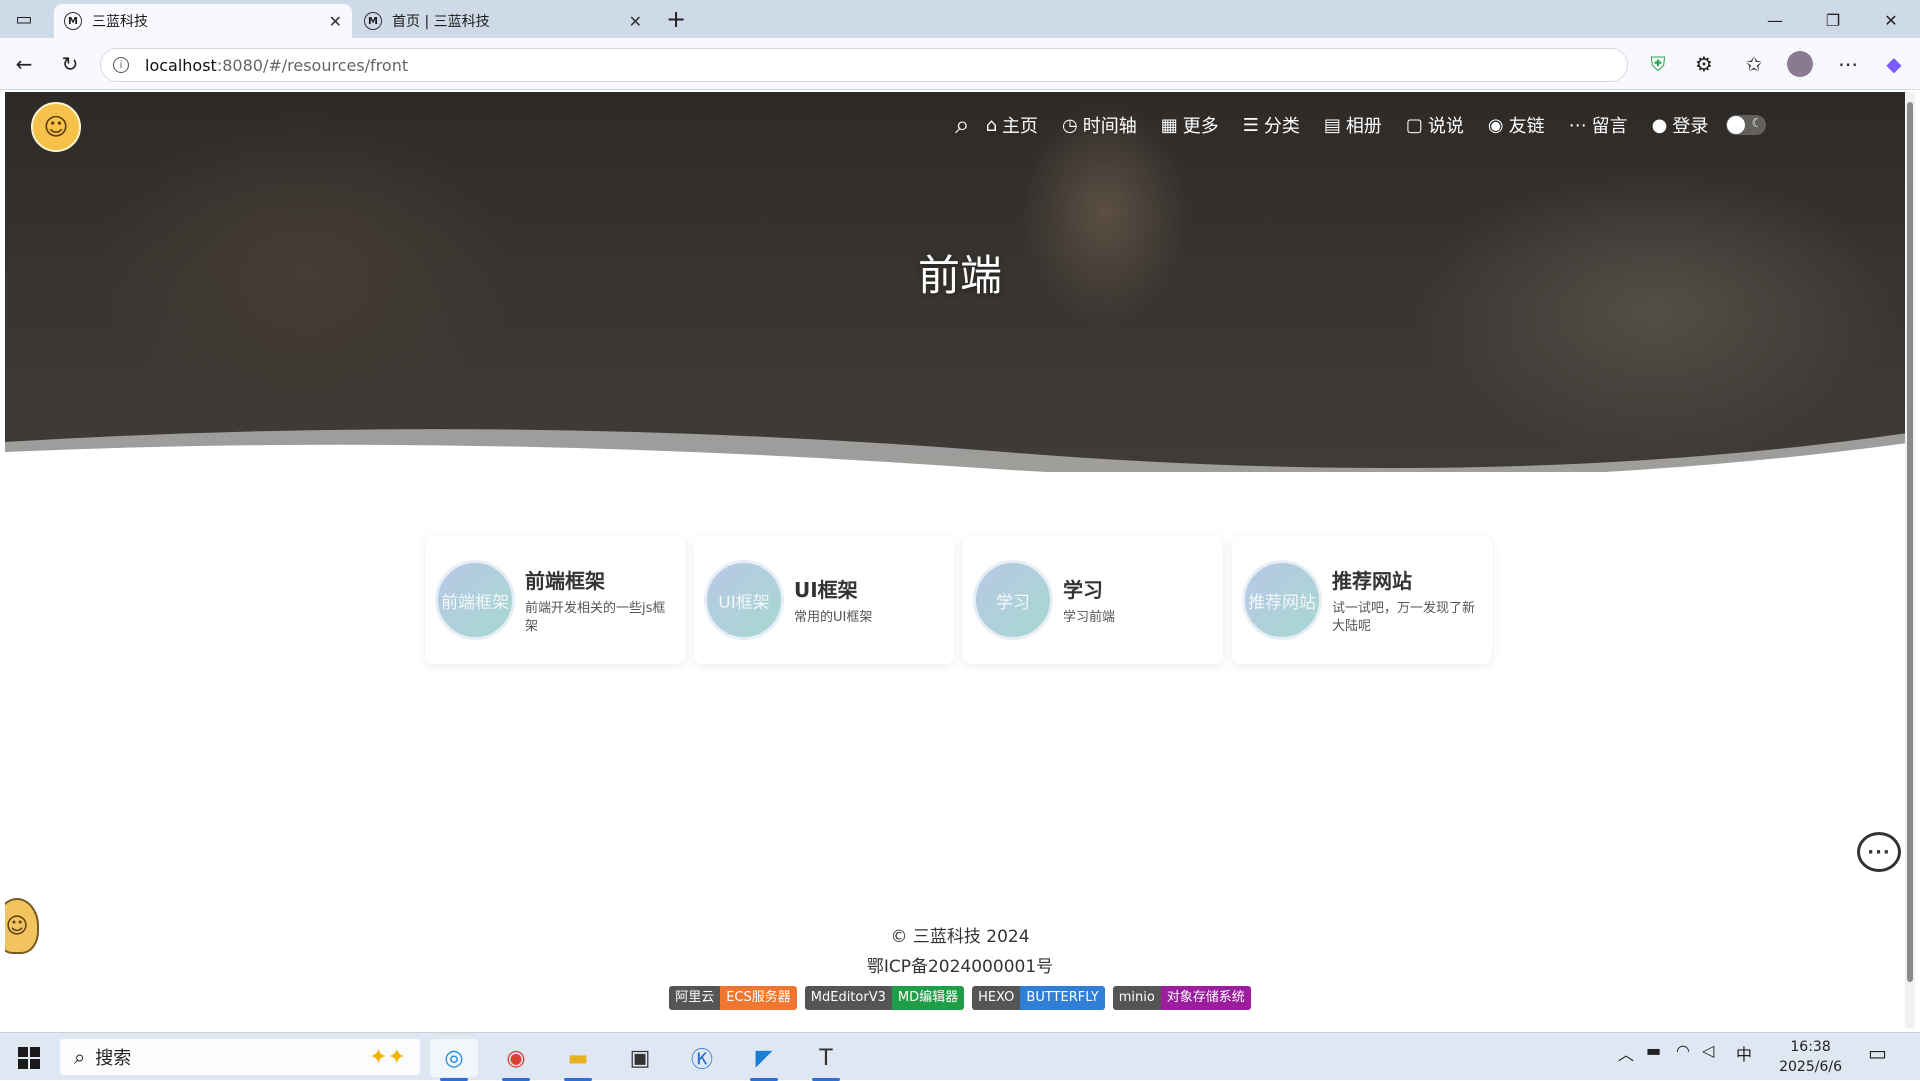 The height and width of the screenshot is (1081, 1920). What do you see at coordinates (29, 1058) in the screenshot?
I see `start-button` at bounding box center [29, 1058].